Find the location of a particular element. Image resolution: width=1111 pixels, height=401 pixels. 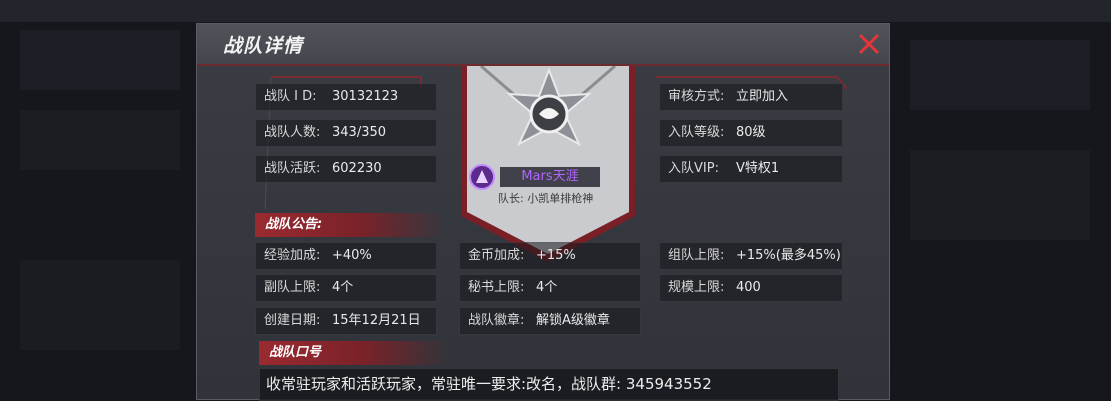

gold-bonus-field: 金币加成: +15% is located at coordinates (550, 256).